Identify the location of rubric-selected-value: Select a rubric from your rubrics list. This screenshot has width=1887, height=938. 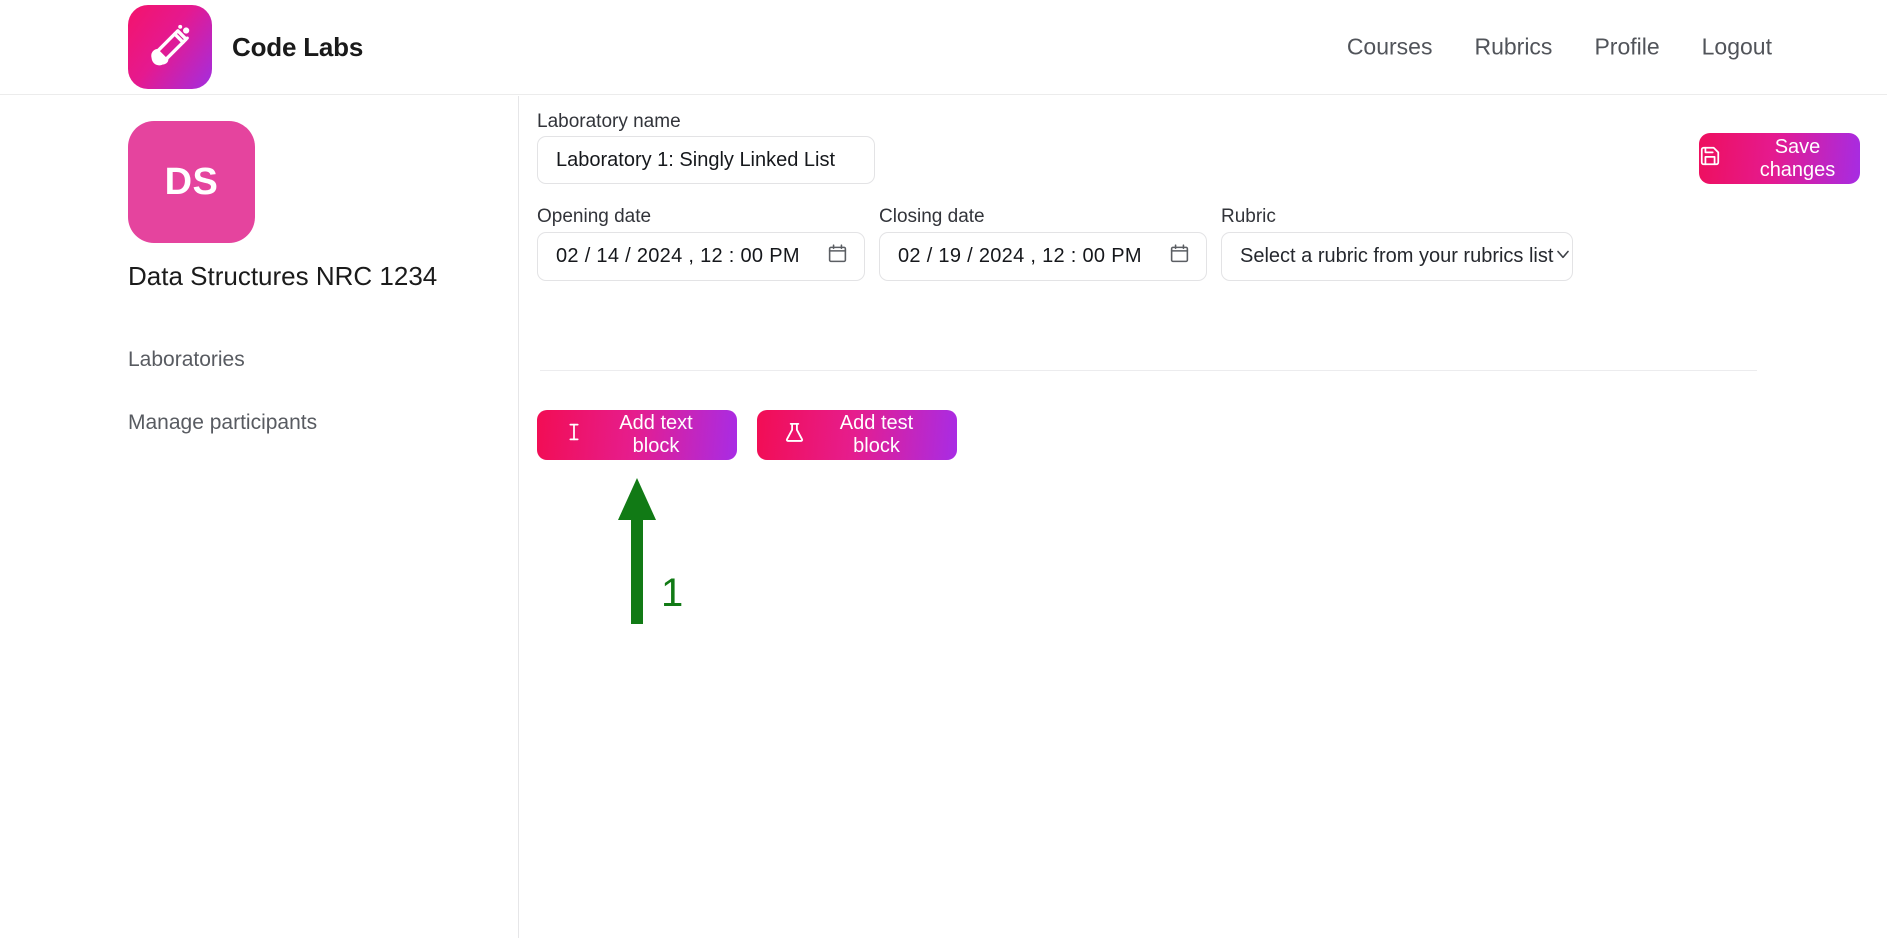
(1397, 256).